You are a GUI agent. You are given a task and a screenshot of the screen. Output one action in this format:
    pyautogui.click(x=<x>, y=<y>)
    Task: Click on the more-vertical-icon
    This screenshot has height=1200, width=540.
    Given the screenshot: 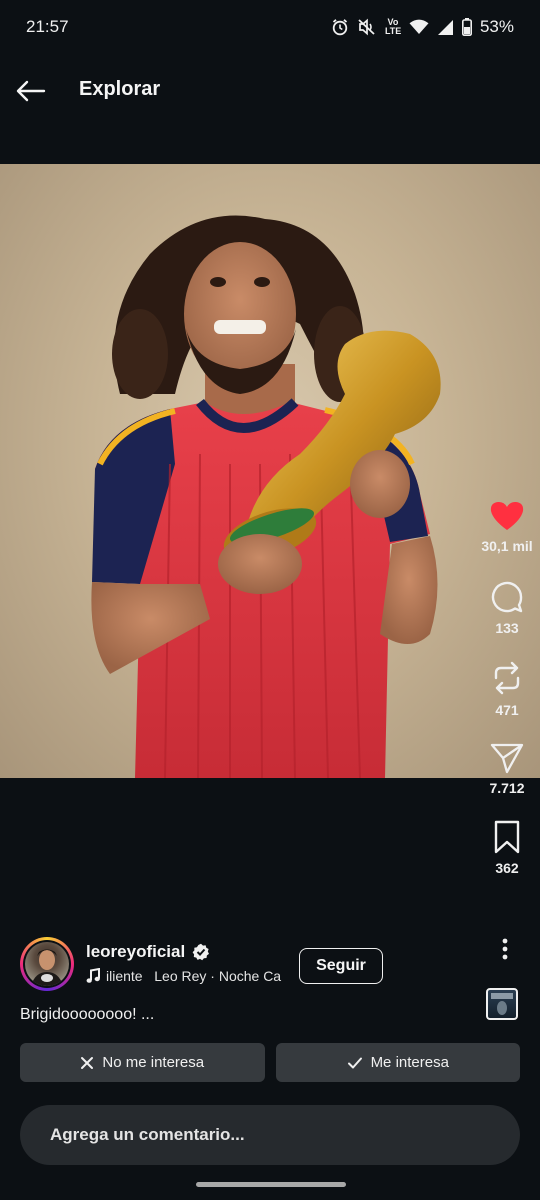 What is the action you would take?
    pyautogui.click(x=505, y=949)
    